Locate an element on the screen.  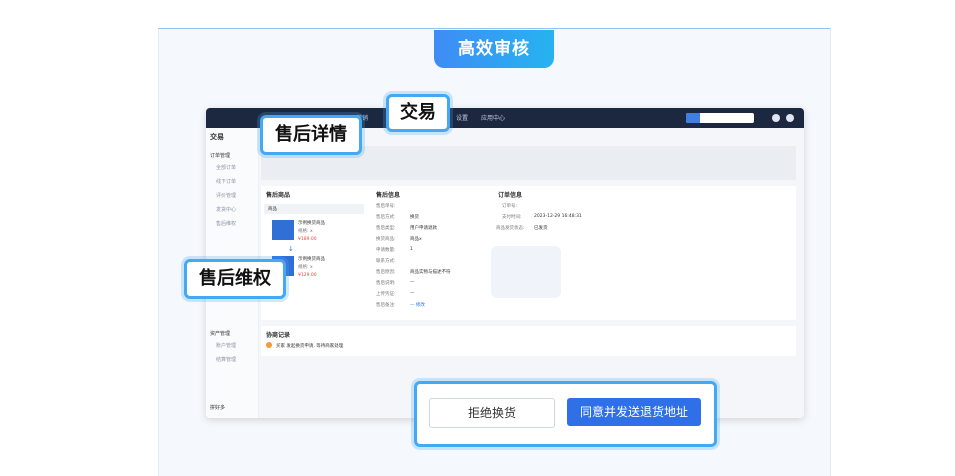
agree-send-address-button: 同意并发送退货地址 is located at coordinates (634, 412).